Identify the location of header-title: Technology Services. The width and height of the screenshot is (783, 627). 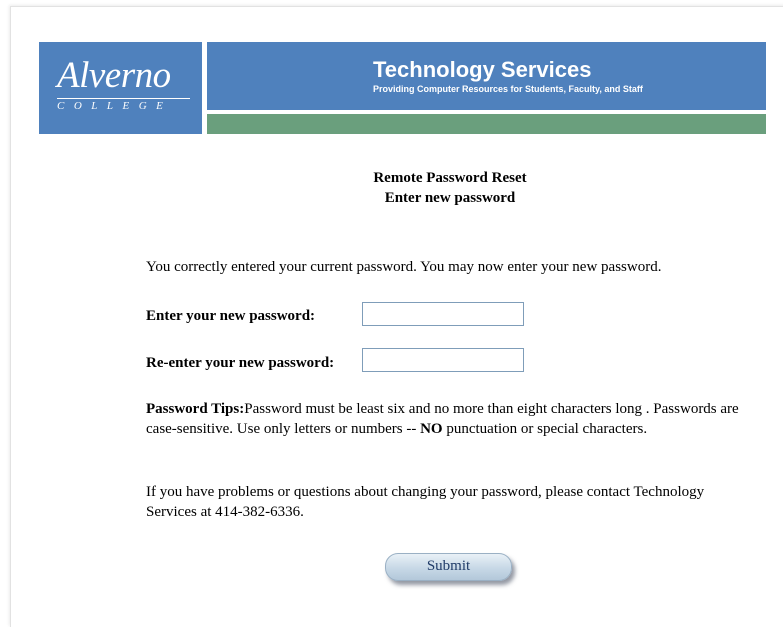
(482, 69).